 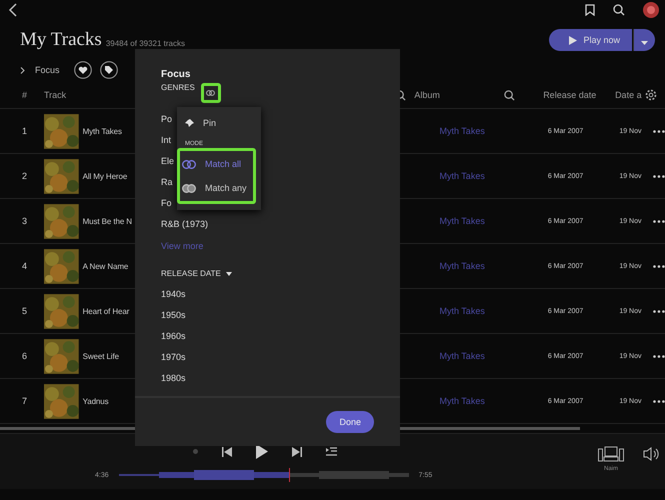 What do you see at coordinates (191, 273) in the screenshot?
I see `release-date-heading: RELEASE DATE` at bounding box center [191, 273].